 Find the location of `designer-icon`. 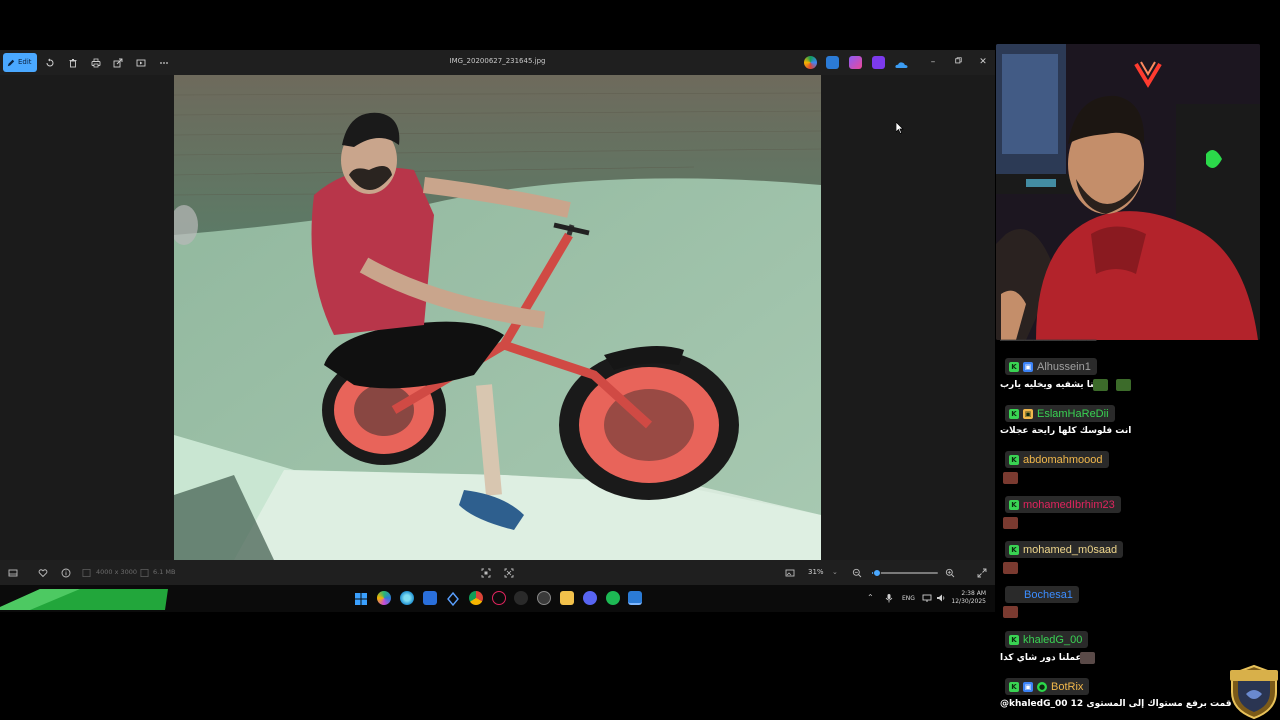

designer-icon is located at coordinates (855, 62).